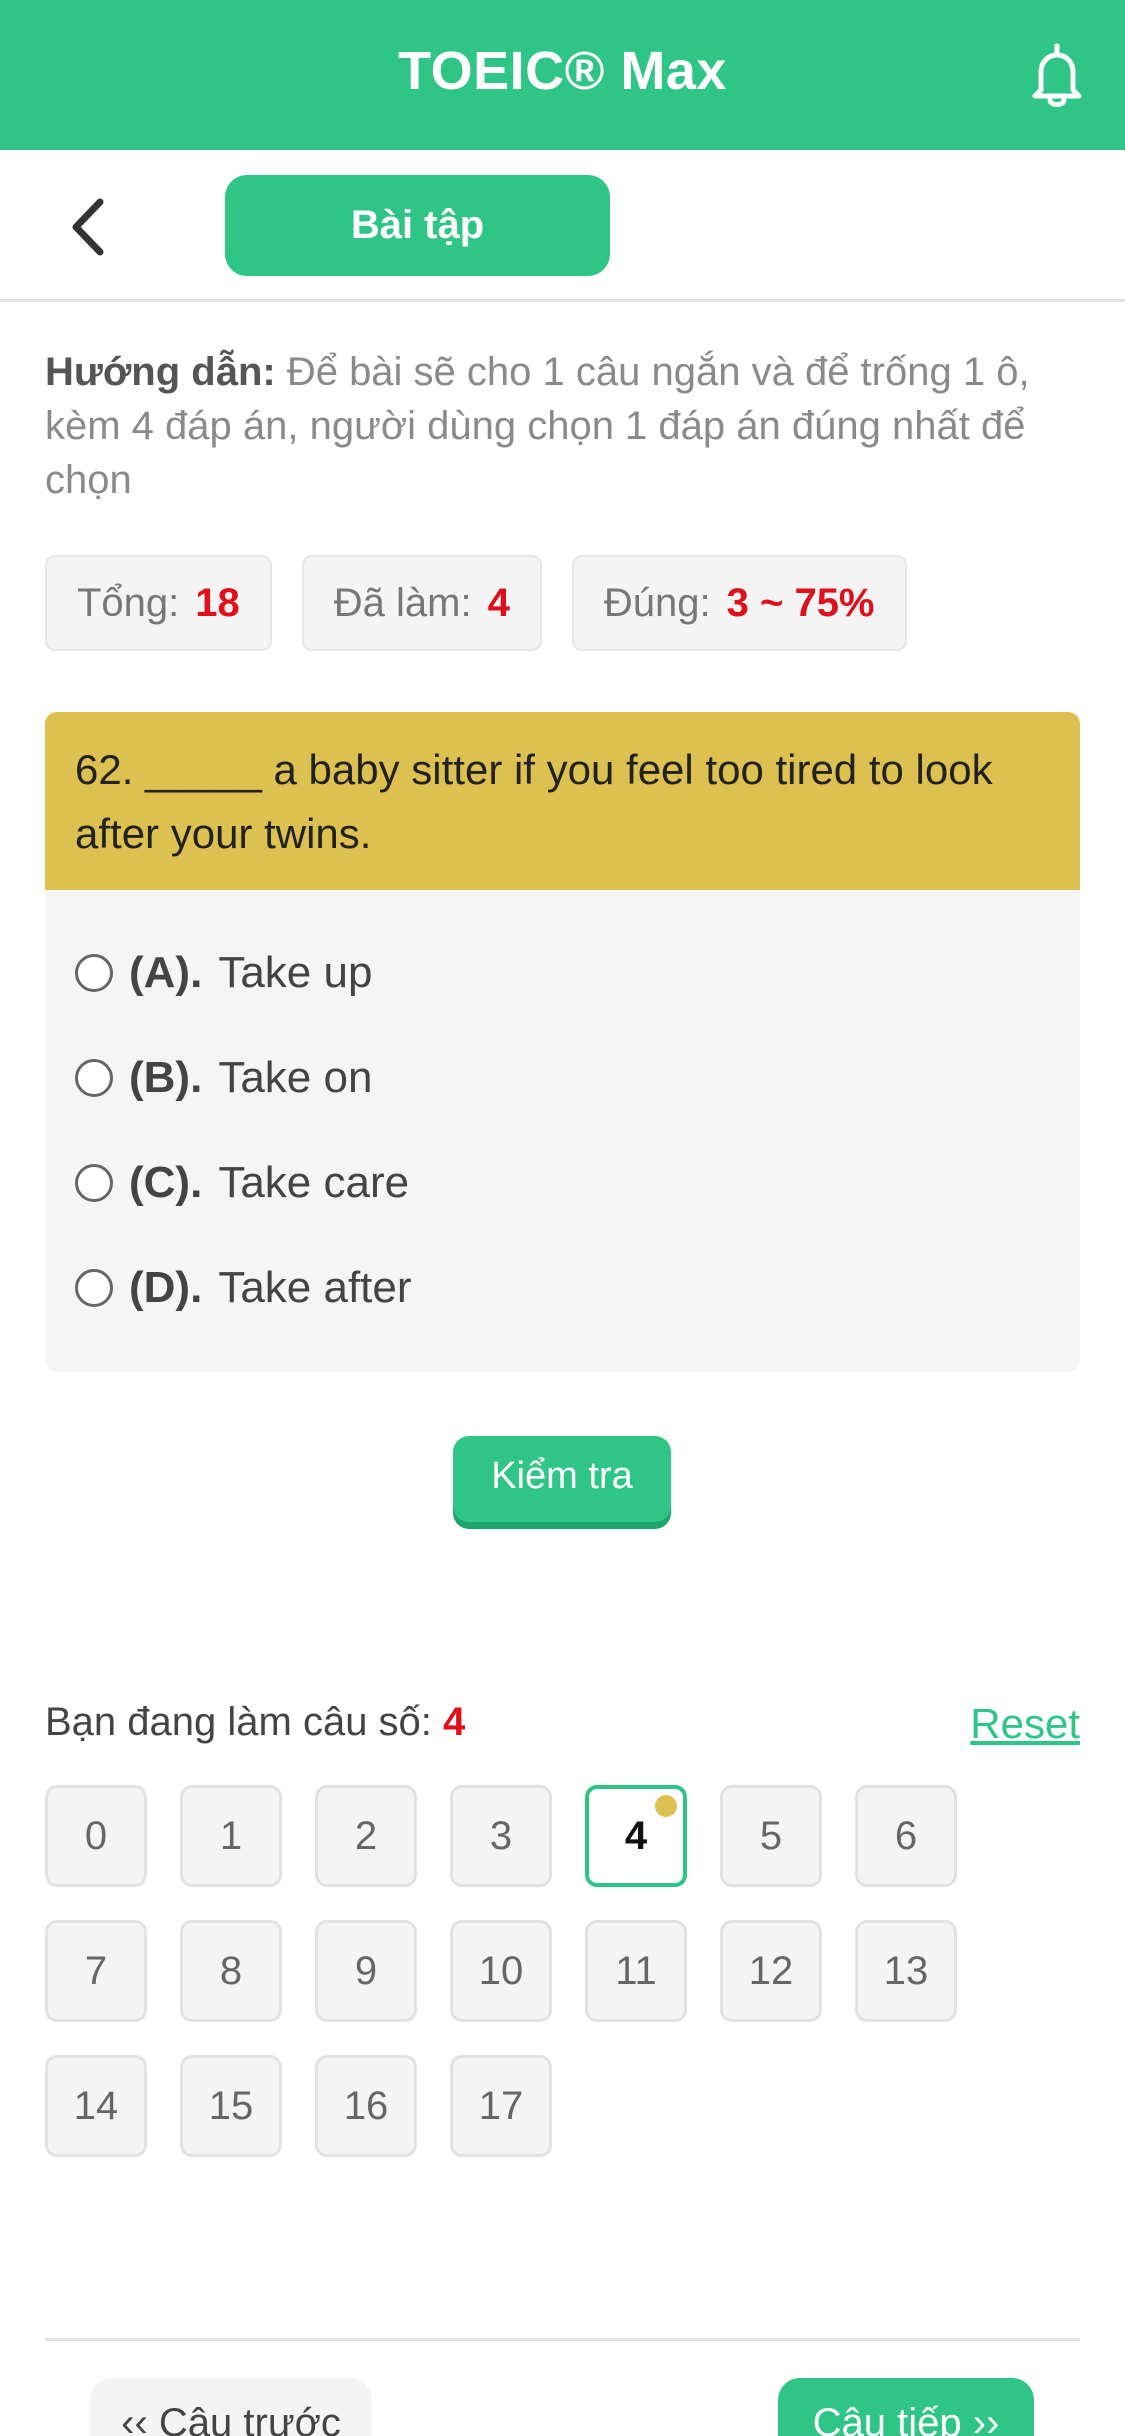  I want to click on current-question: Bạn đang làm câu số: 4, so click(255, 1722).